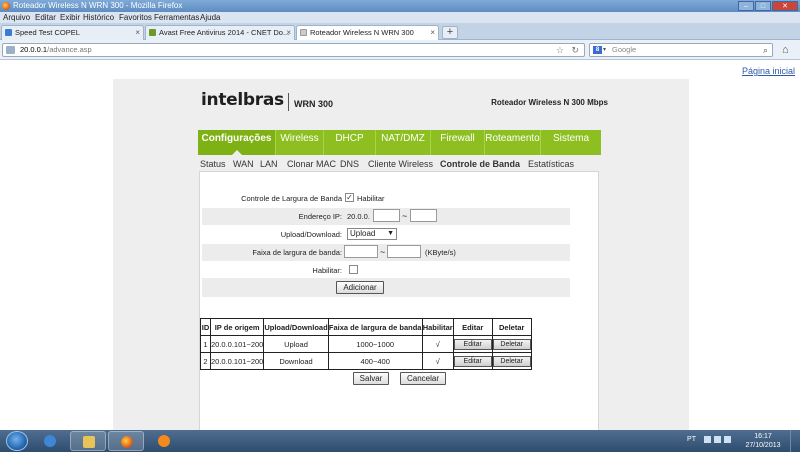 The width and height of the screenshot is (800, 452). Describe the element at coordinates (311, 234) in the screenshot. I see `direction-label: Upload/Download:` at that location.